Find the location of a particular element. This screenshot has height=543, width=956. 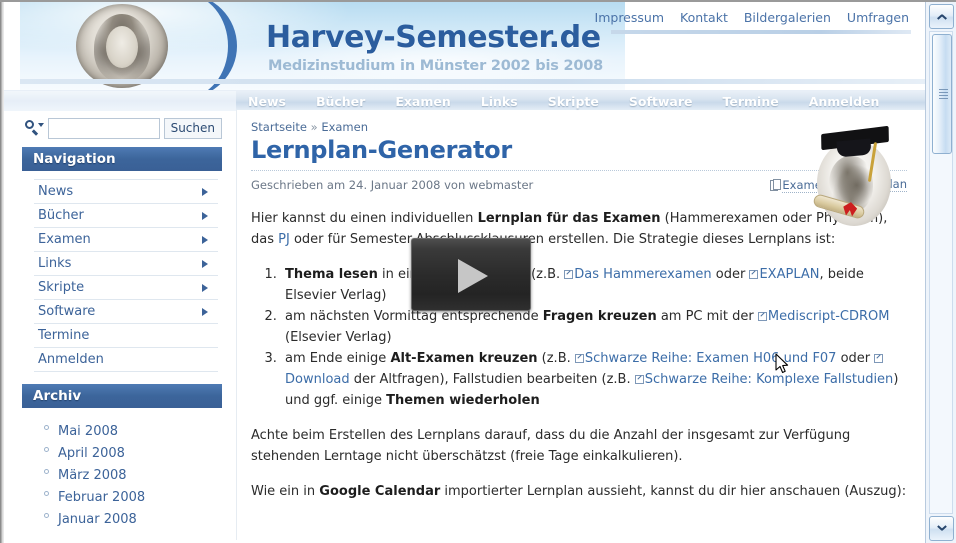

list-item: Februar 2008 is located at coordinates (133, 495).